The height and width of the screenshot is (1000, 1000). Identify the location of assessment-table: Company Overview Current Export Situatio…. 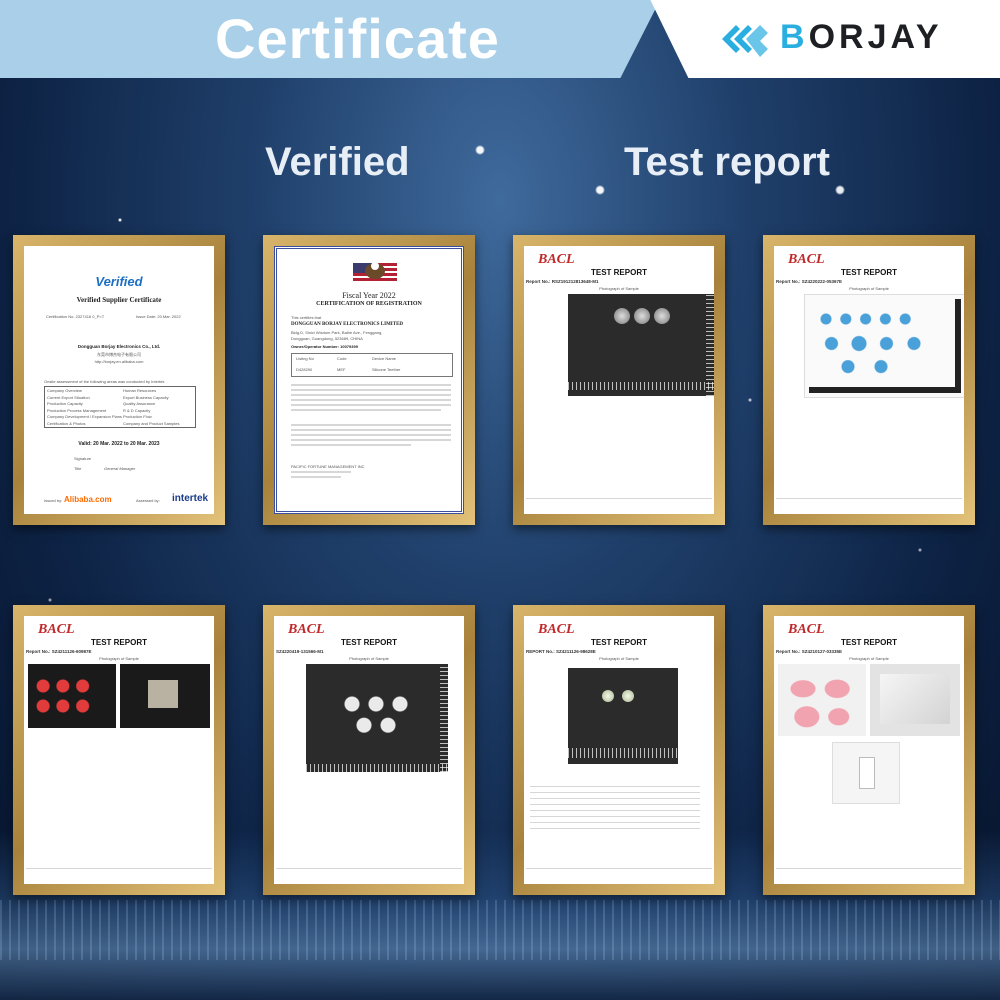
(120, 407).